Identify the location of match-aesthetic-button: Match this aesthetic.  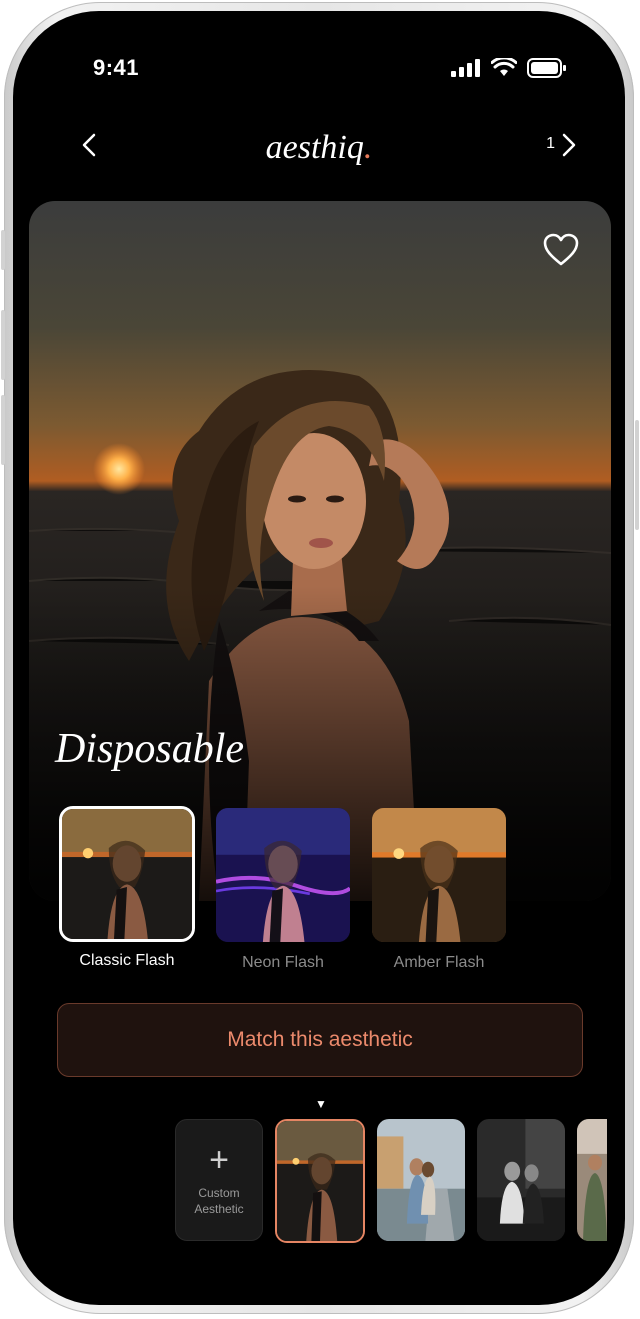
(320, 1040).